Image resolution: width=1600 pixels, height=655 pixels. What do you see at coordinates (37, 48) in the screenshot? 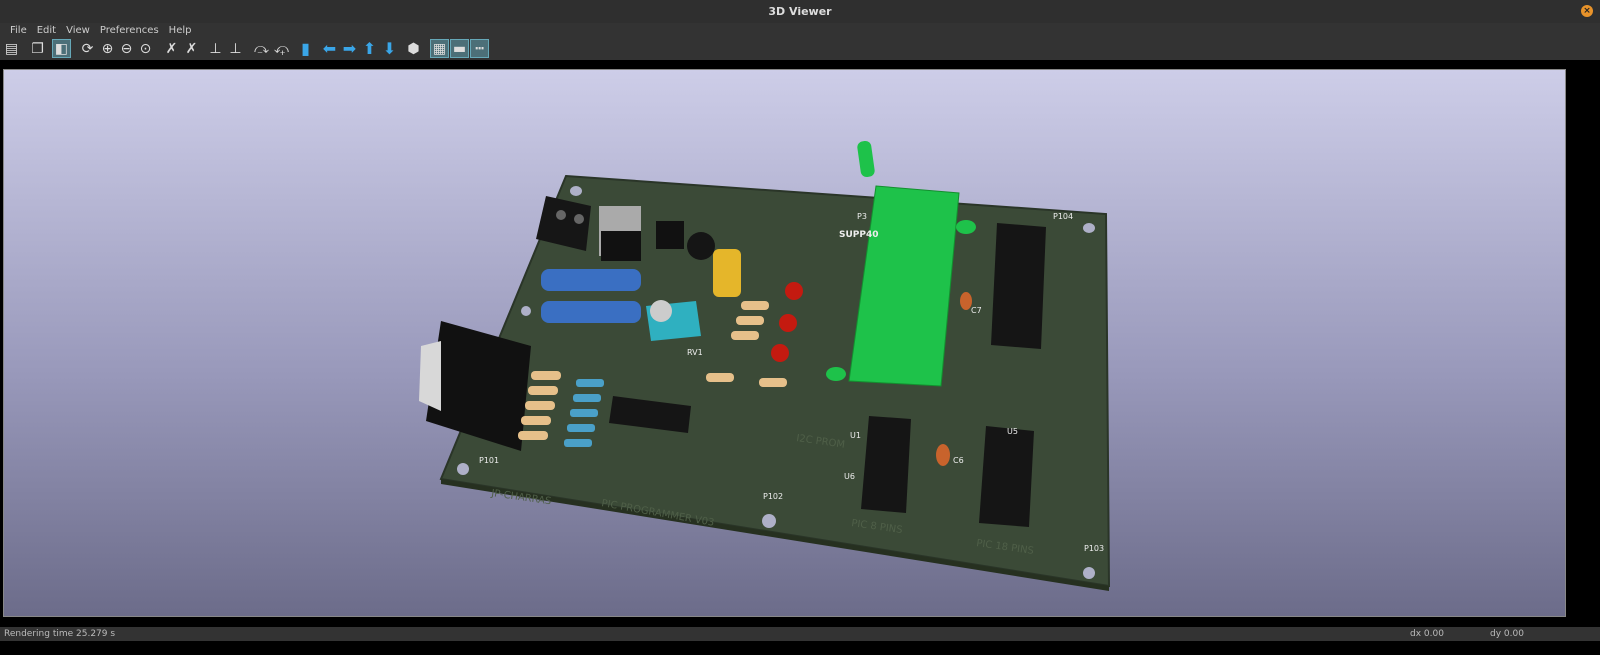
I see `copy-clipboard-icon: ❐` at bounding box center [37, 48].